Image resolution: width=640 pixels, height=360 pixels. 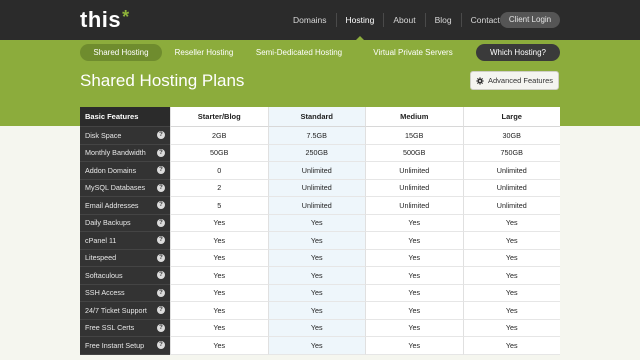 What do you see at coordinates (219, 136) in the screenshot?
I see `plan-value-cell: 2GB` at bounding box center [219, 136].